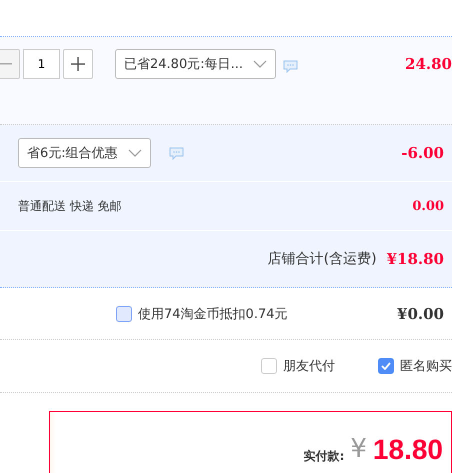  What do you see at coordinates (428, 64) in the screenshot?
I see `item-price: 24.80` at bounding box center [428, 64].